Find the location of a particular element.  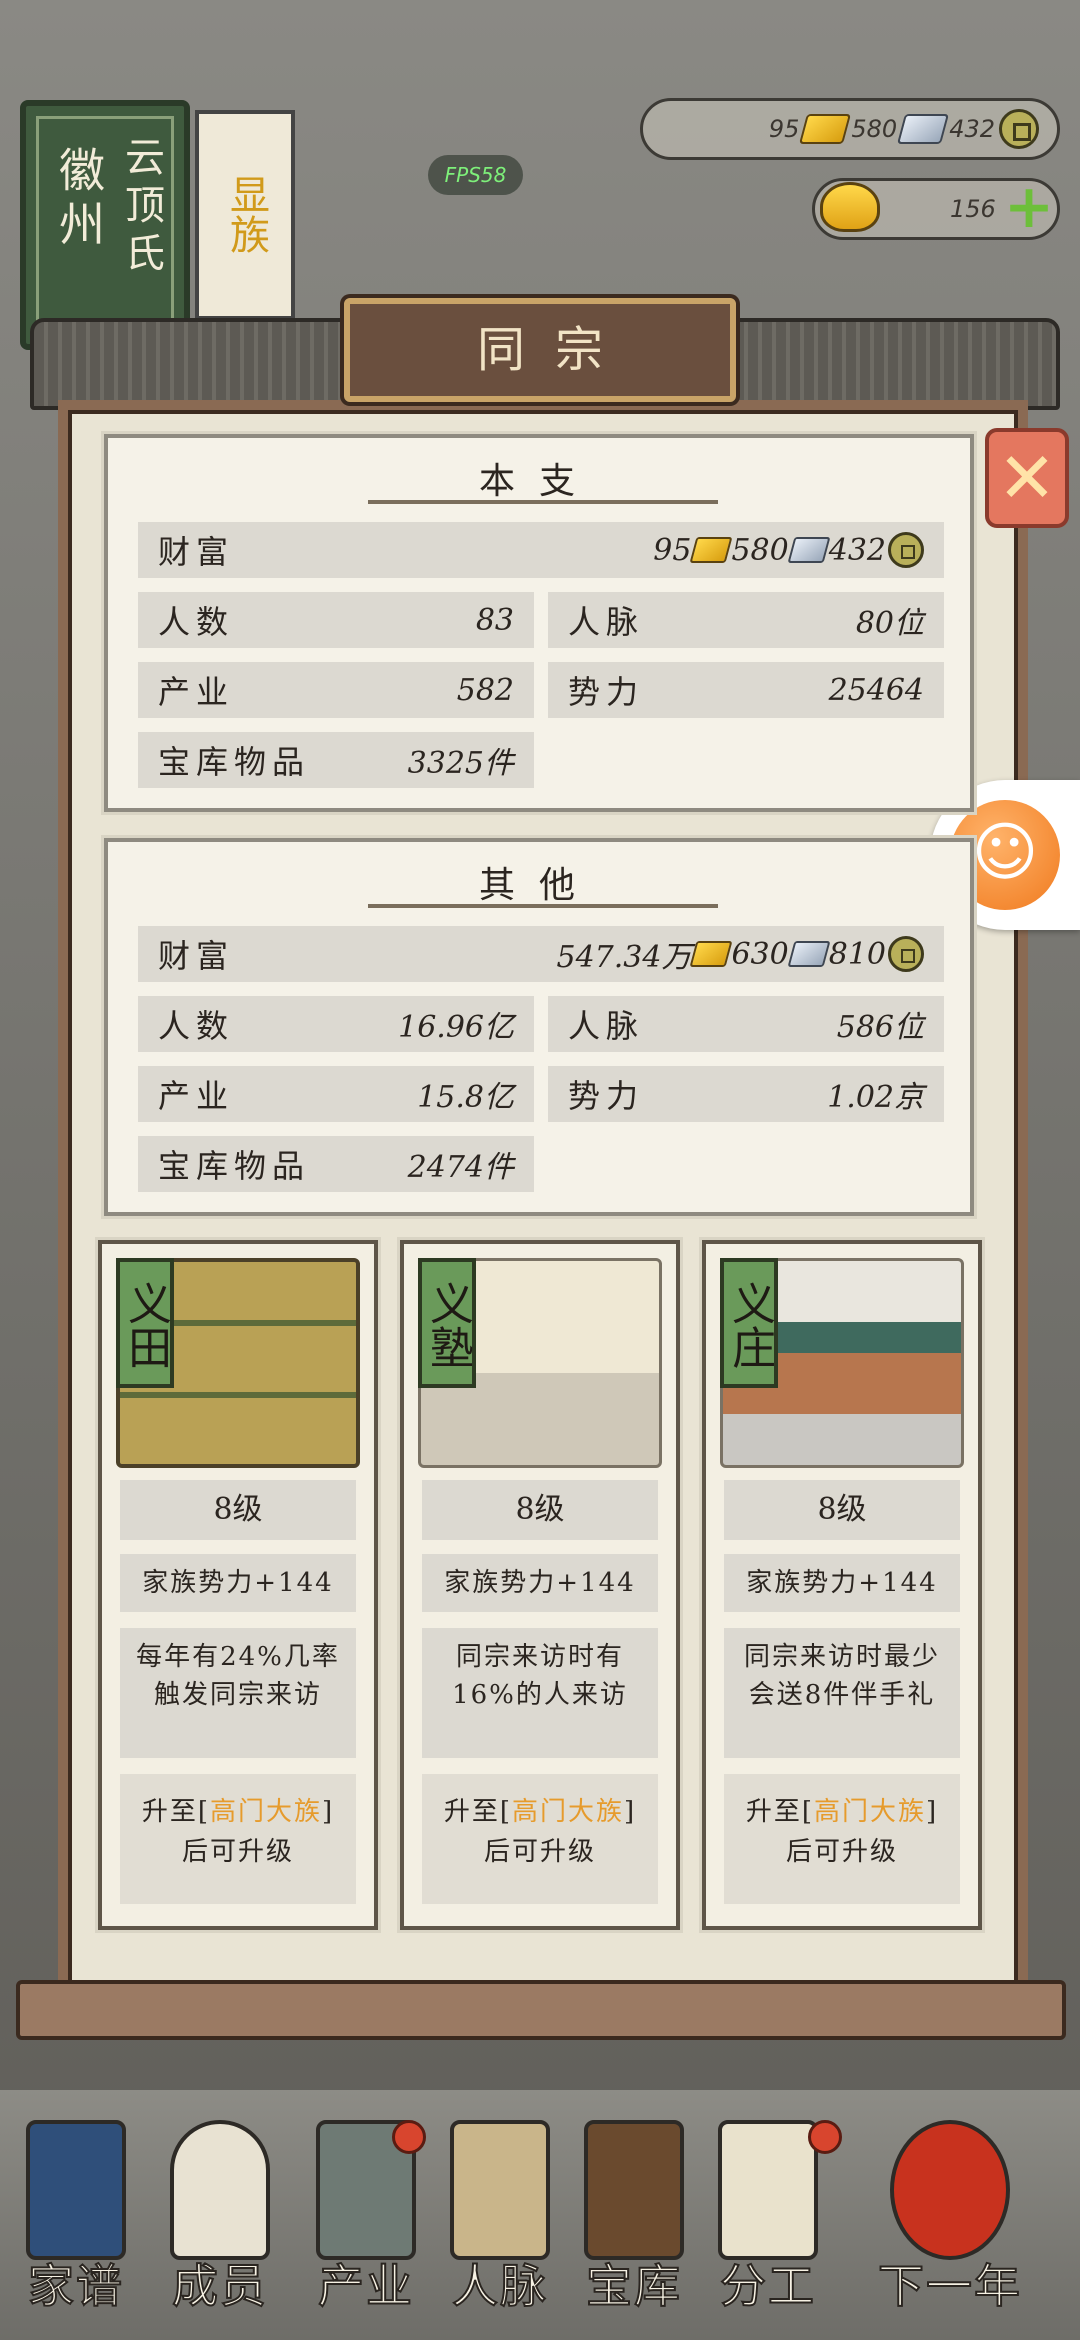

own-wealth-coin: 432 is located at coordinates (857, 550).